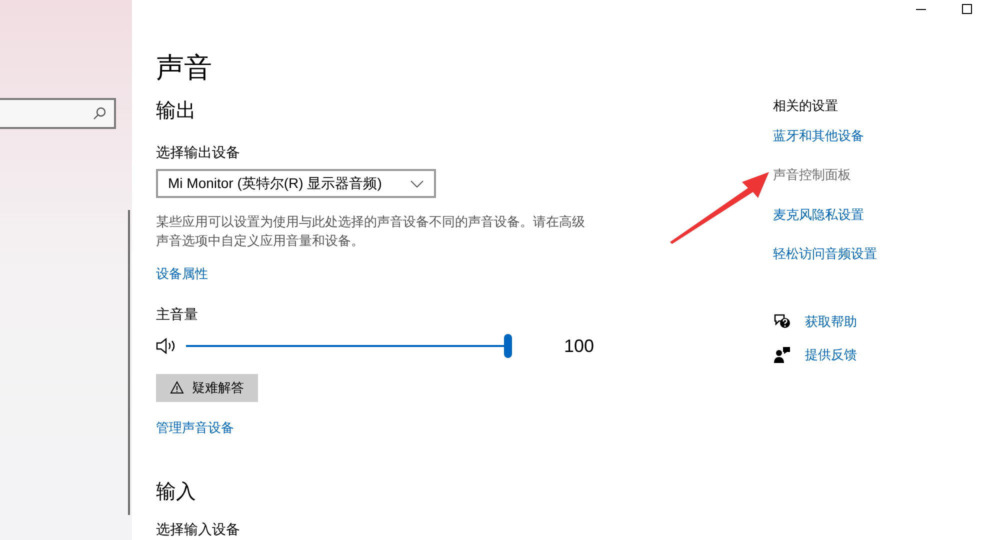 Image resolution: width=997 pixels, height=540 pixels. What do you see at coordinates (99, 113) in the screenshot?
I see `search-icon` at bounding box center [99, 113].